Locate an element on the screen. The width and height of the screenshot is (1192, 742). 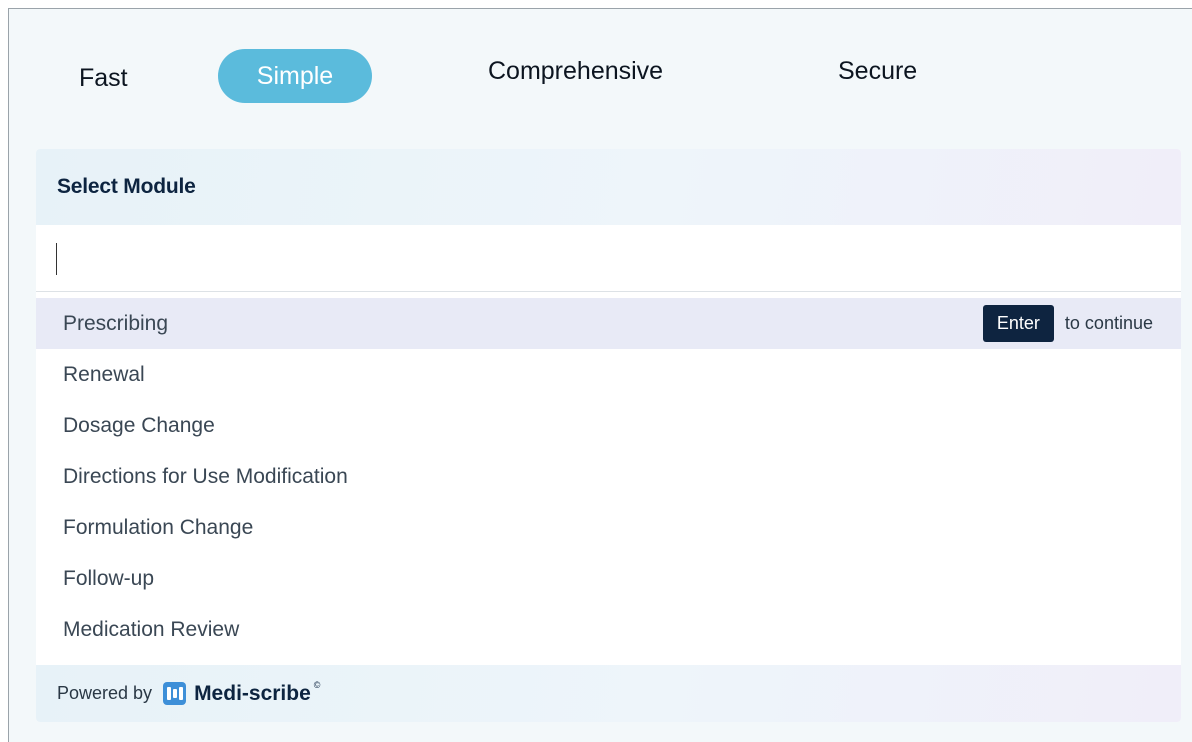
list-item-label: Medication Review is located at coordinates (151, 629).